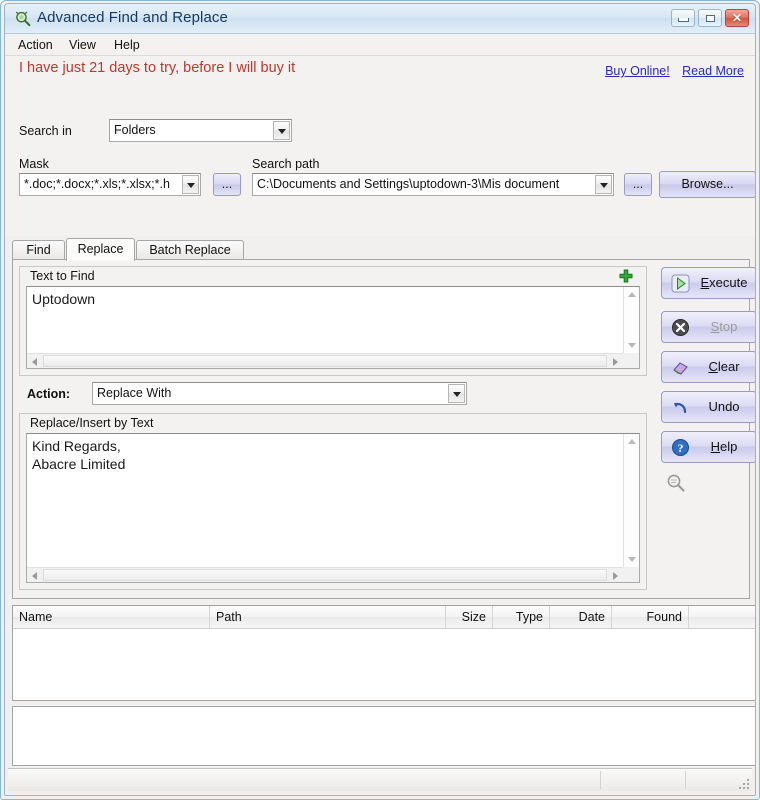 The image size is (760, 800). I want to click on mask-value: *.doc;*.docx;*.xls;*.xlsx;*.h, so click(97, 184).